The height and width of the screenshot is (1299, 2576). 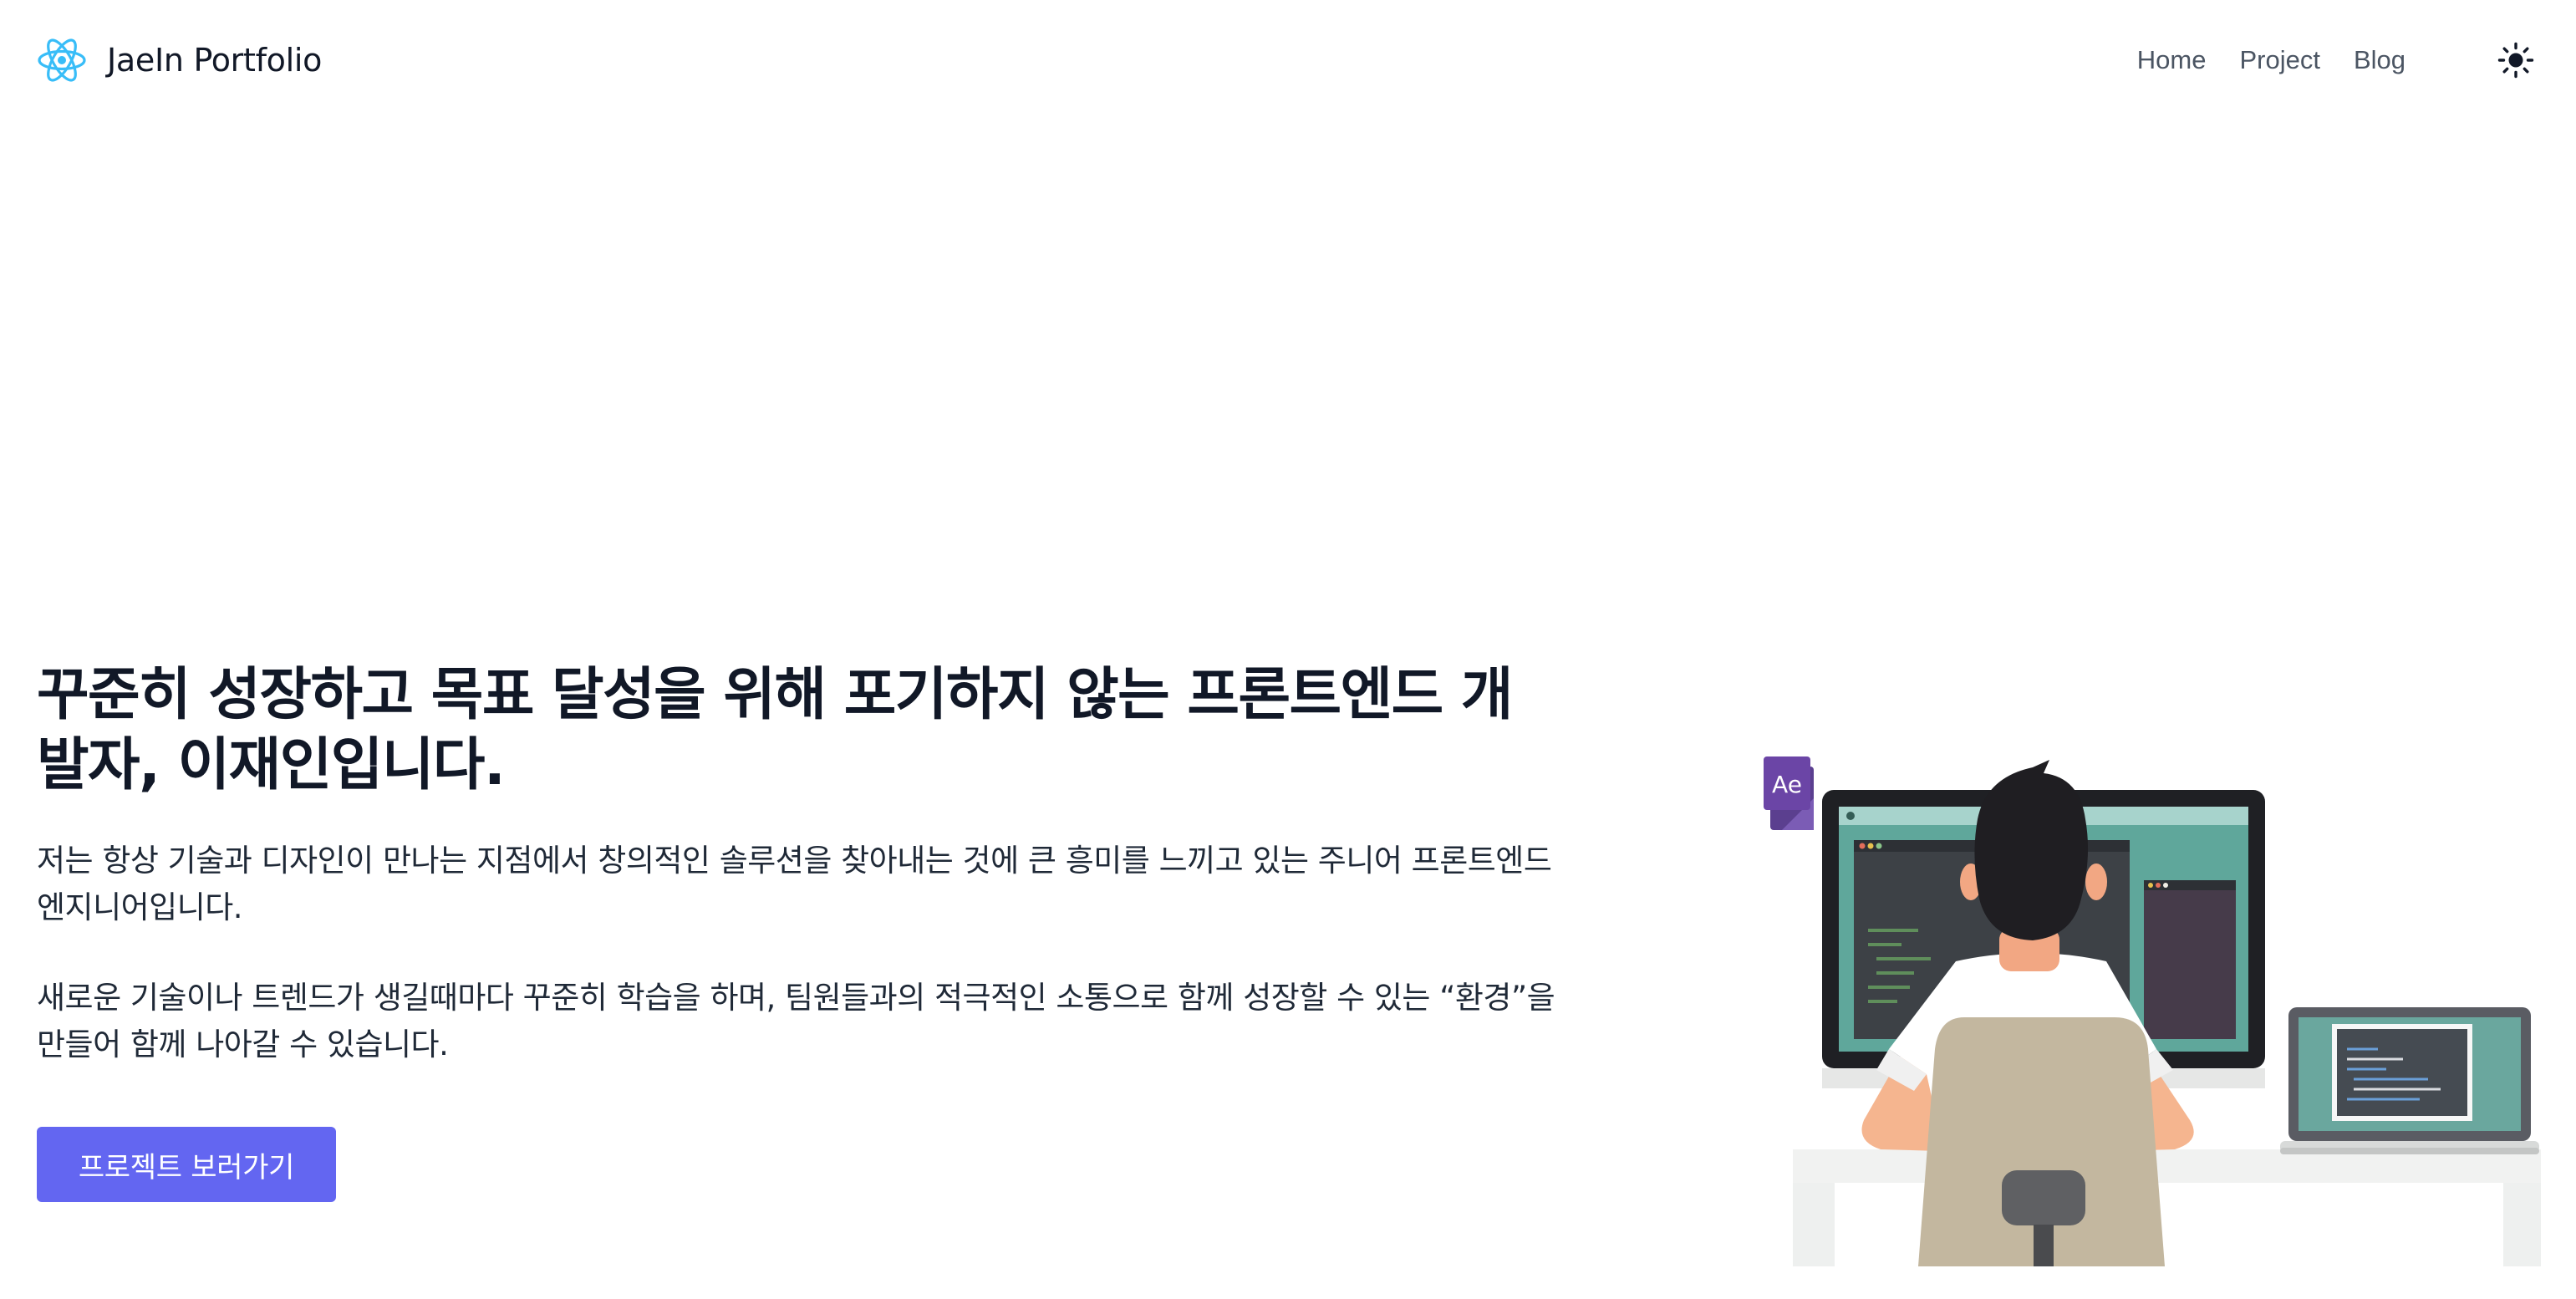 I want to click on brand-link: JaeIn Portfolio, so click(x=179, y=60).